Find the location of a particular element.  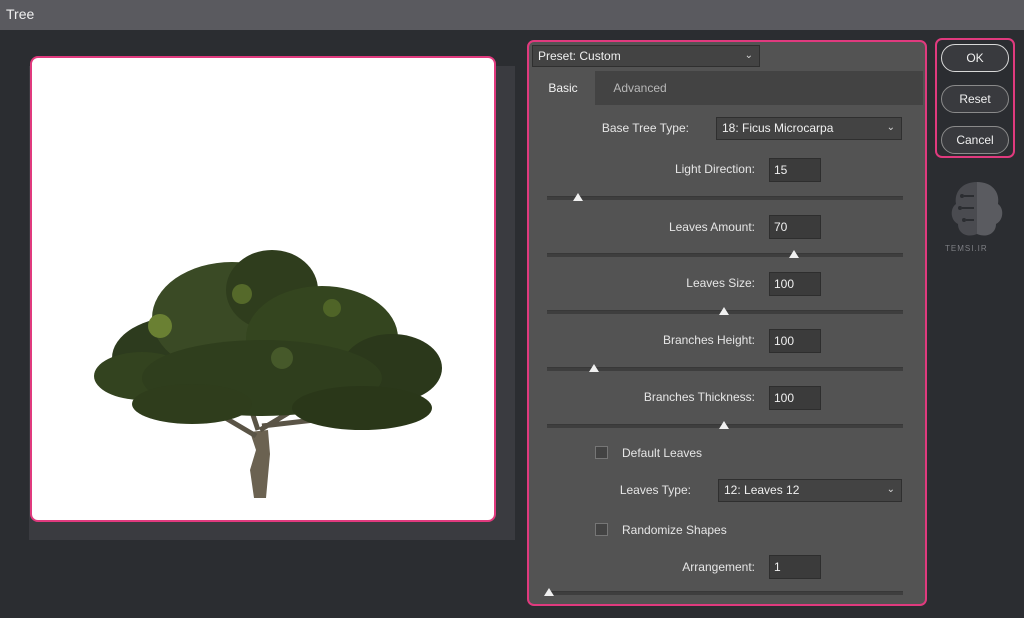

leaves-size-label: Leaves Size: is located at coordinates (720, 283).